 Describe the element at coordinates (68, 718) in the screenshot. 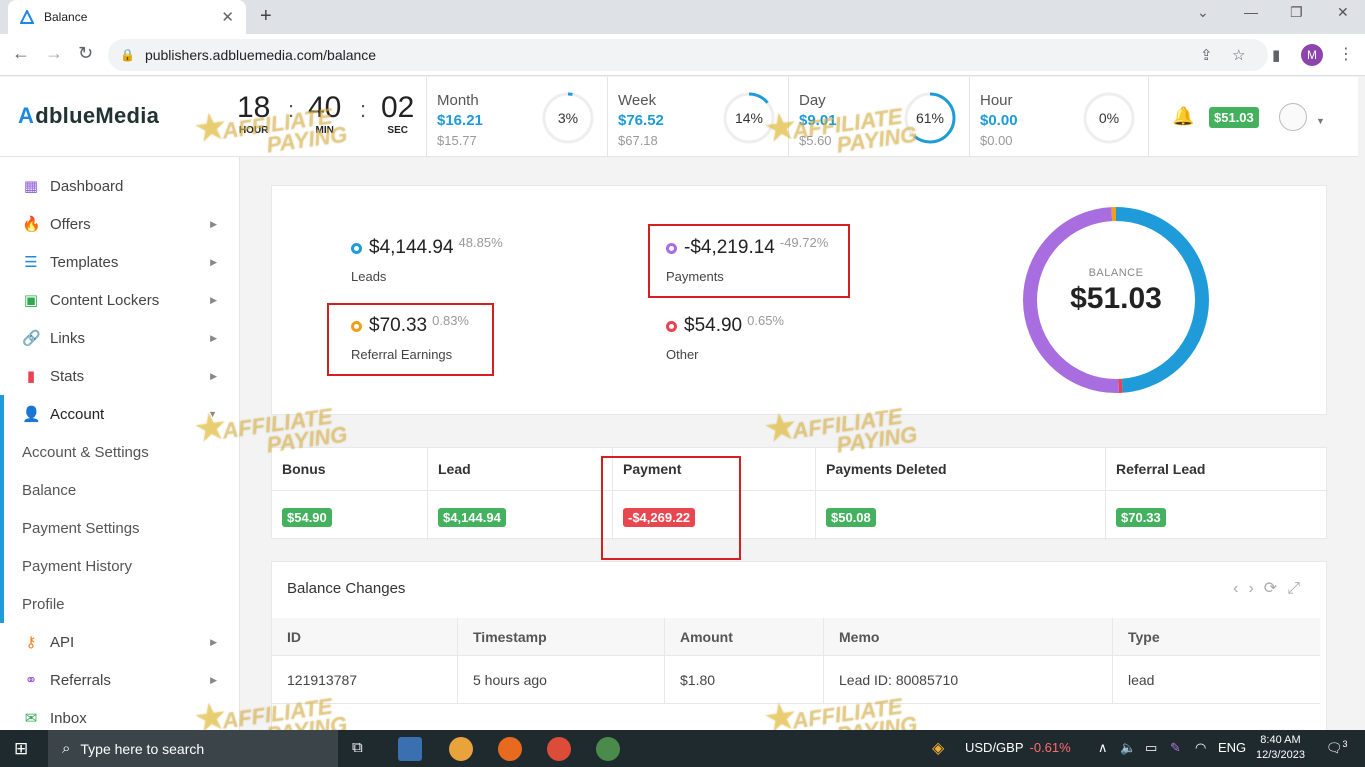

I see `sidebar-item-label: Inbox` at that location.